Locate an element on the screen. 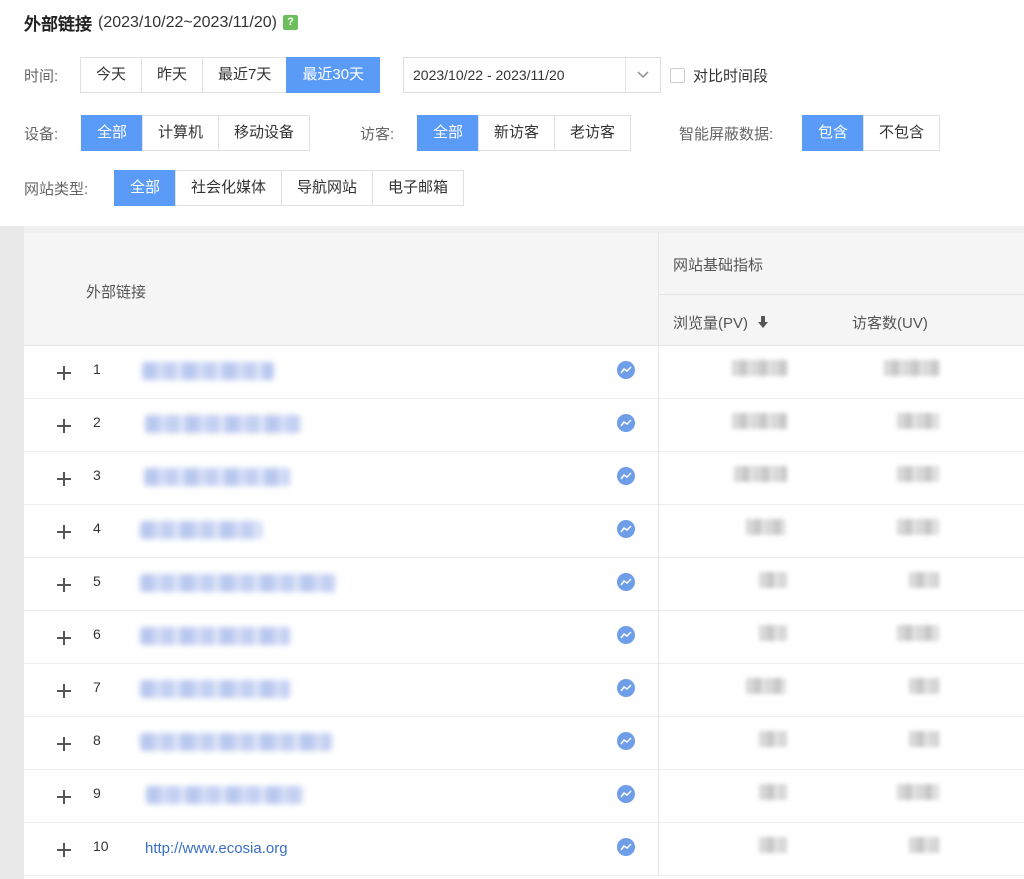 The image size is (1024, 879). left-gutter is located at coordinates (12, 552).